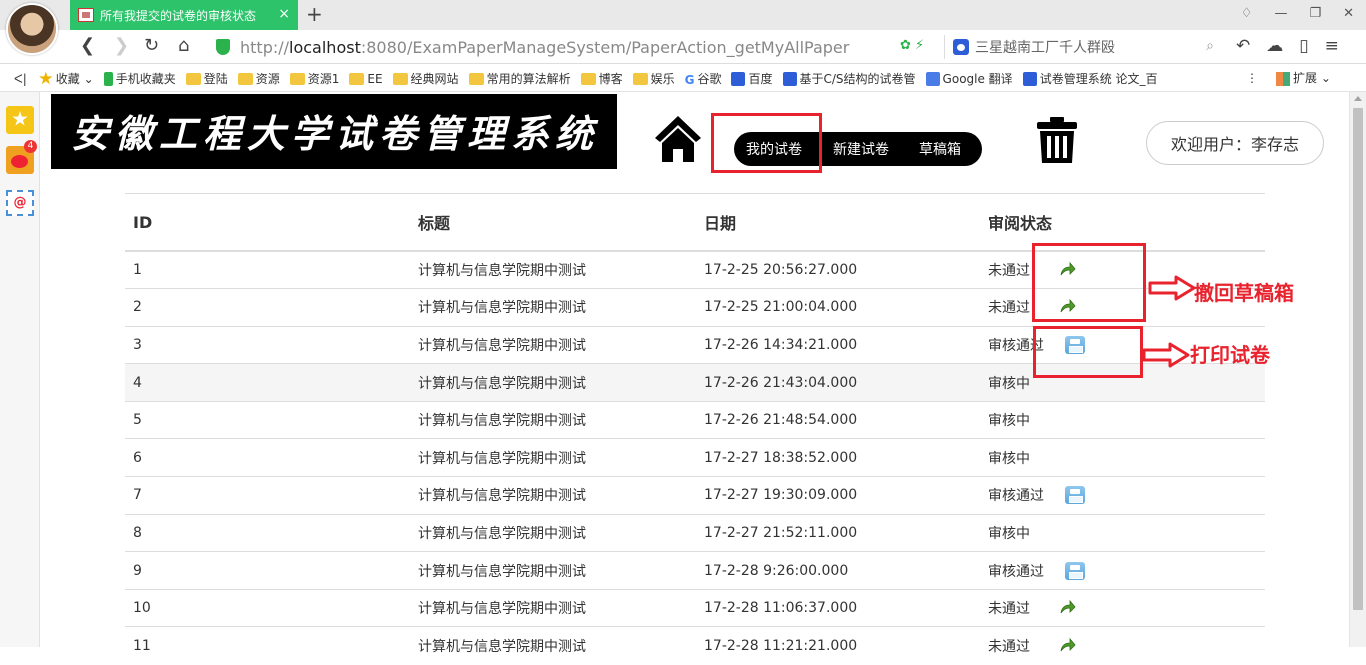 This screenshot has height=665, width=1366. I want to click on new-tab-button: +, so click(314, 14).